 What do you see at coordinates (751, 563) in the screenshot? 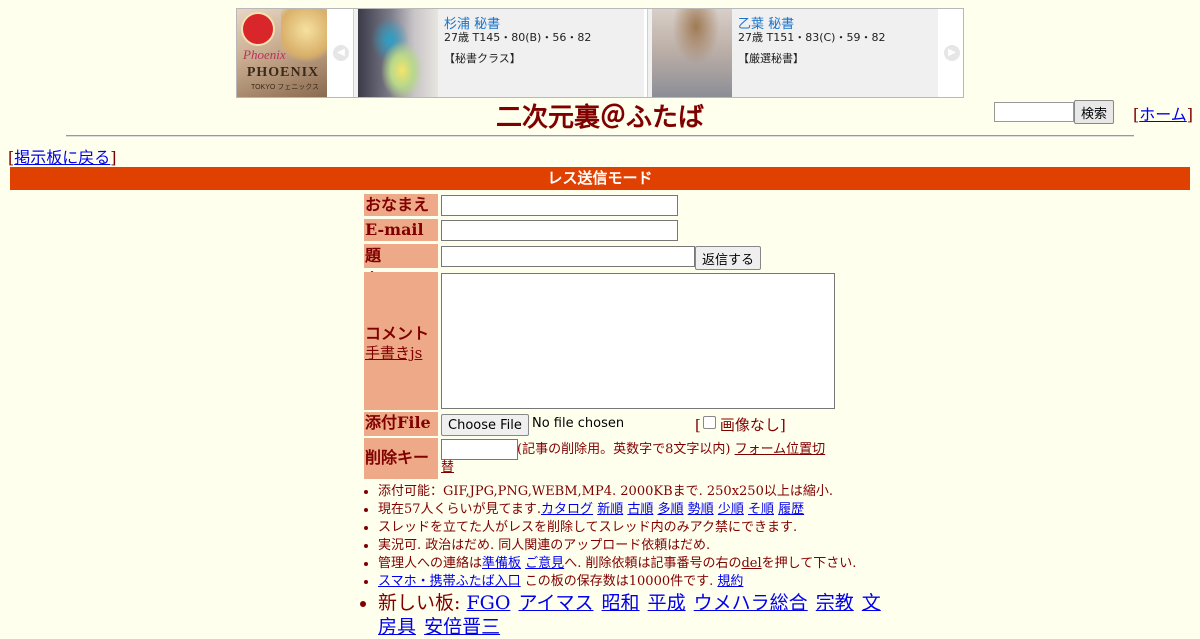
I see `del-word: del` at bounding box center [751, 563].